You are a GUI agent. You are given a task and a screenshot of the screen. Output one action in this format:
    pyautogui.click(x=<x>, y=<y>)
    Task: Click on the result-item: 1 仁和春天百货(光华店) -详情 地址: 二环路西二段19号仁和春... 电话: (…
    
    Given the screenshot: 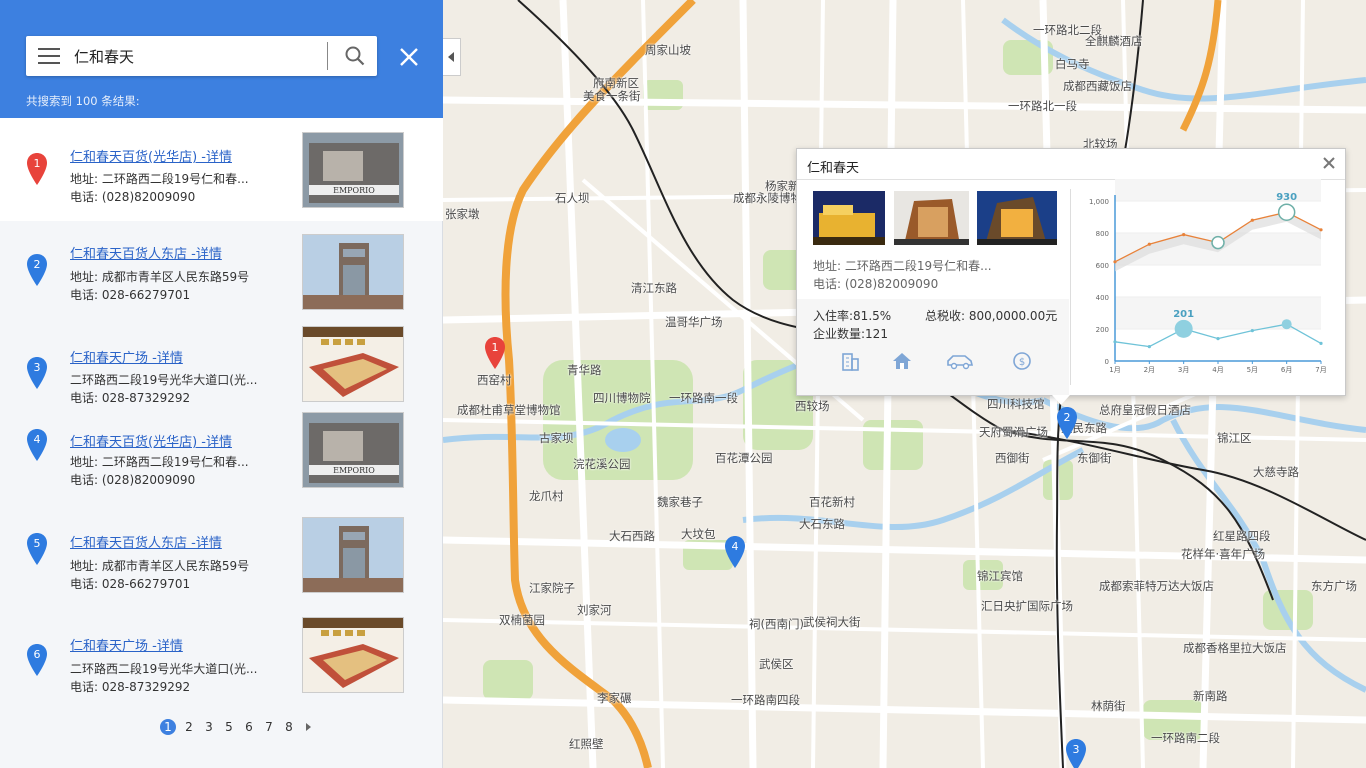 What is the action you would take?
    pyautogui.click(x=221, y=169)
    